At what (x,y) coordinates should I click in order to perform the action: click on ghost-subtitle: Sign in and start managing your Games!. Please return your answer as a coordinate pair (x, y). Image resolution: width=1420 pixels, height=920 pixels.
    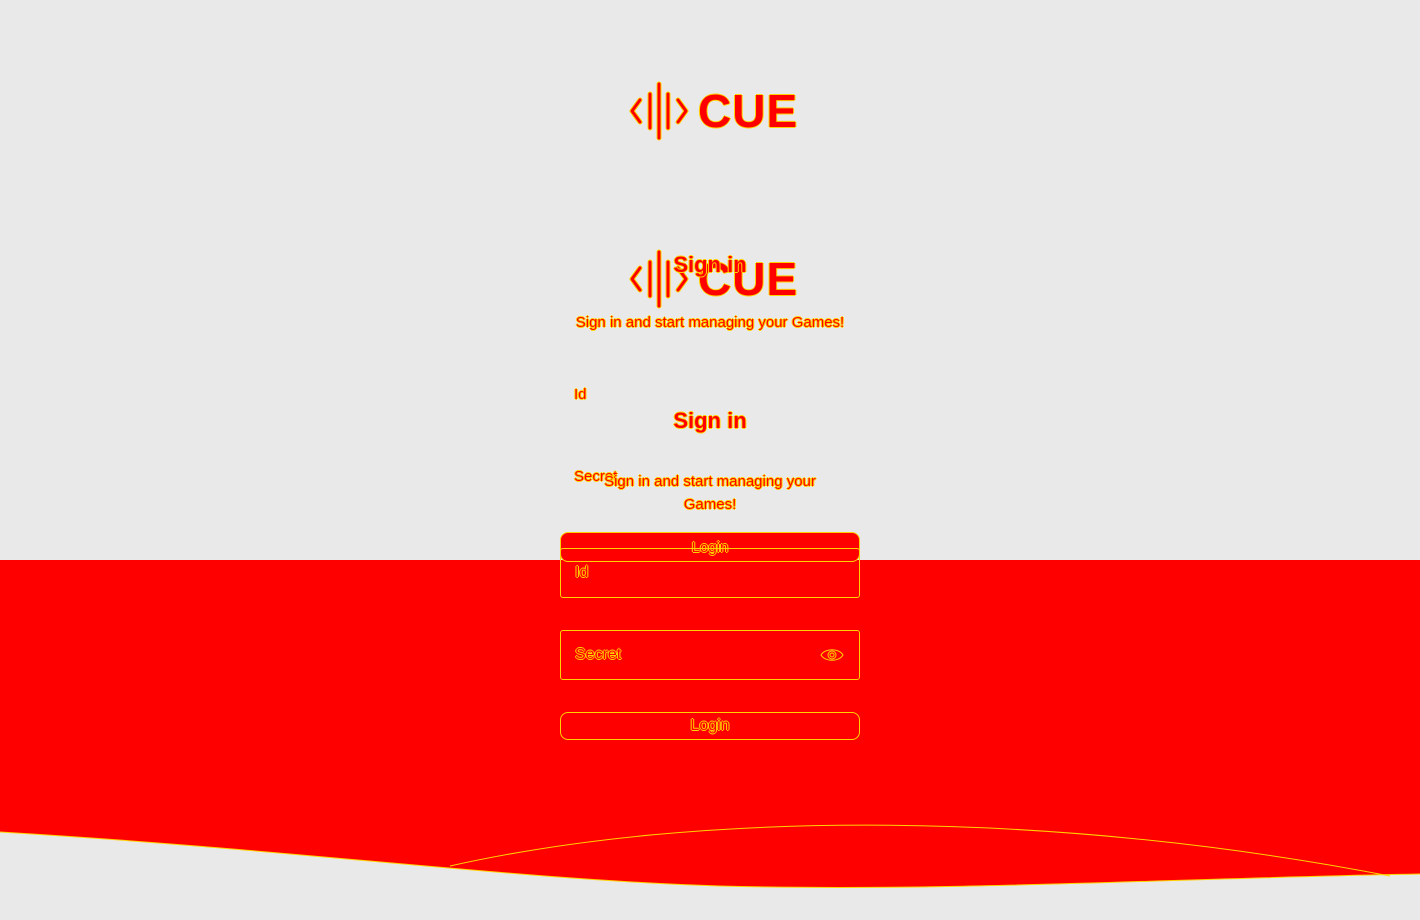
    Looking at the image, I should click on (710, 322).